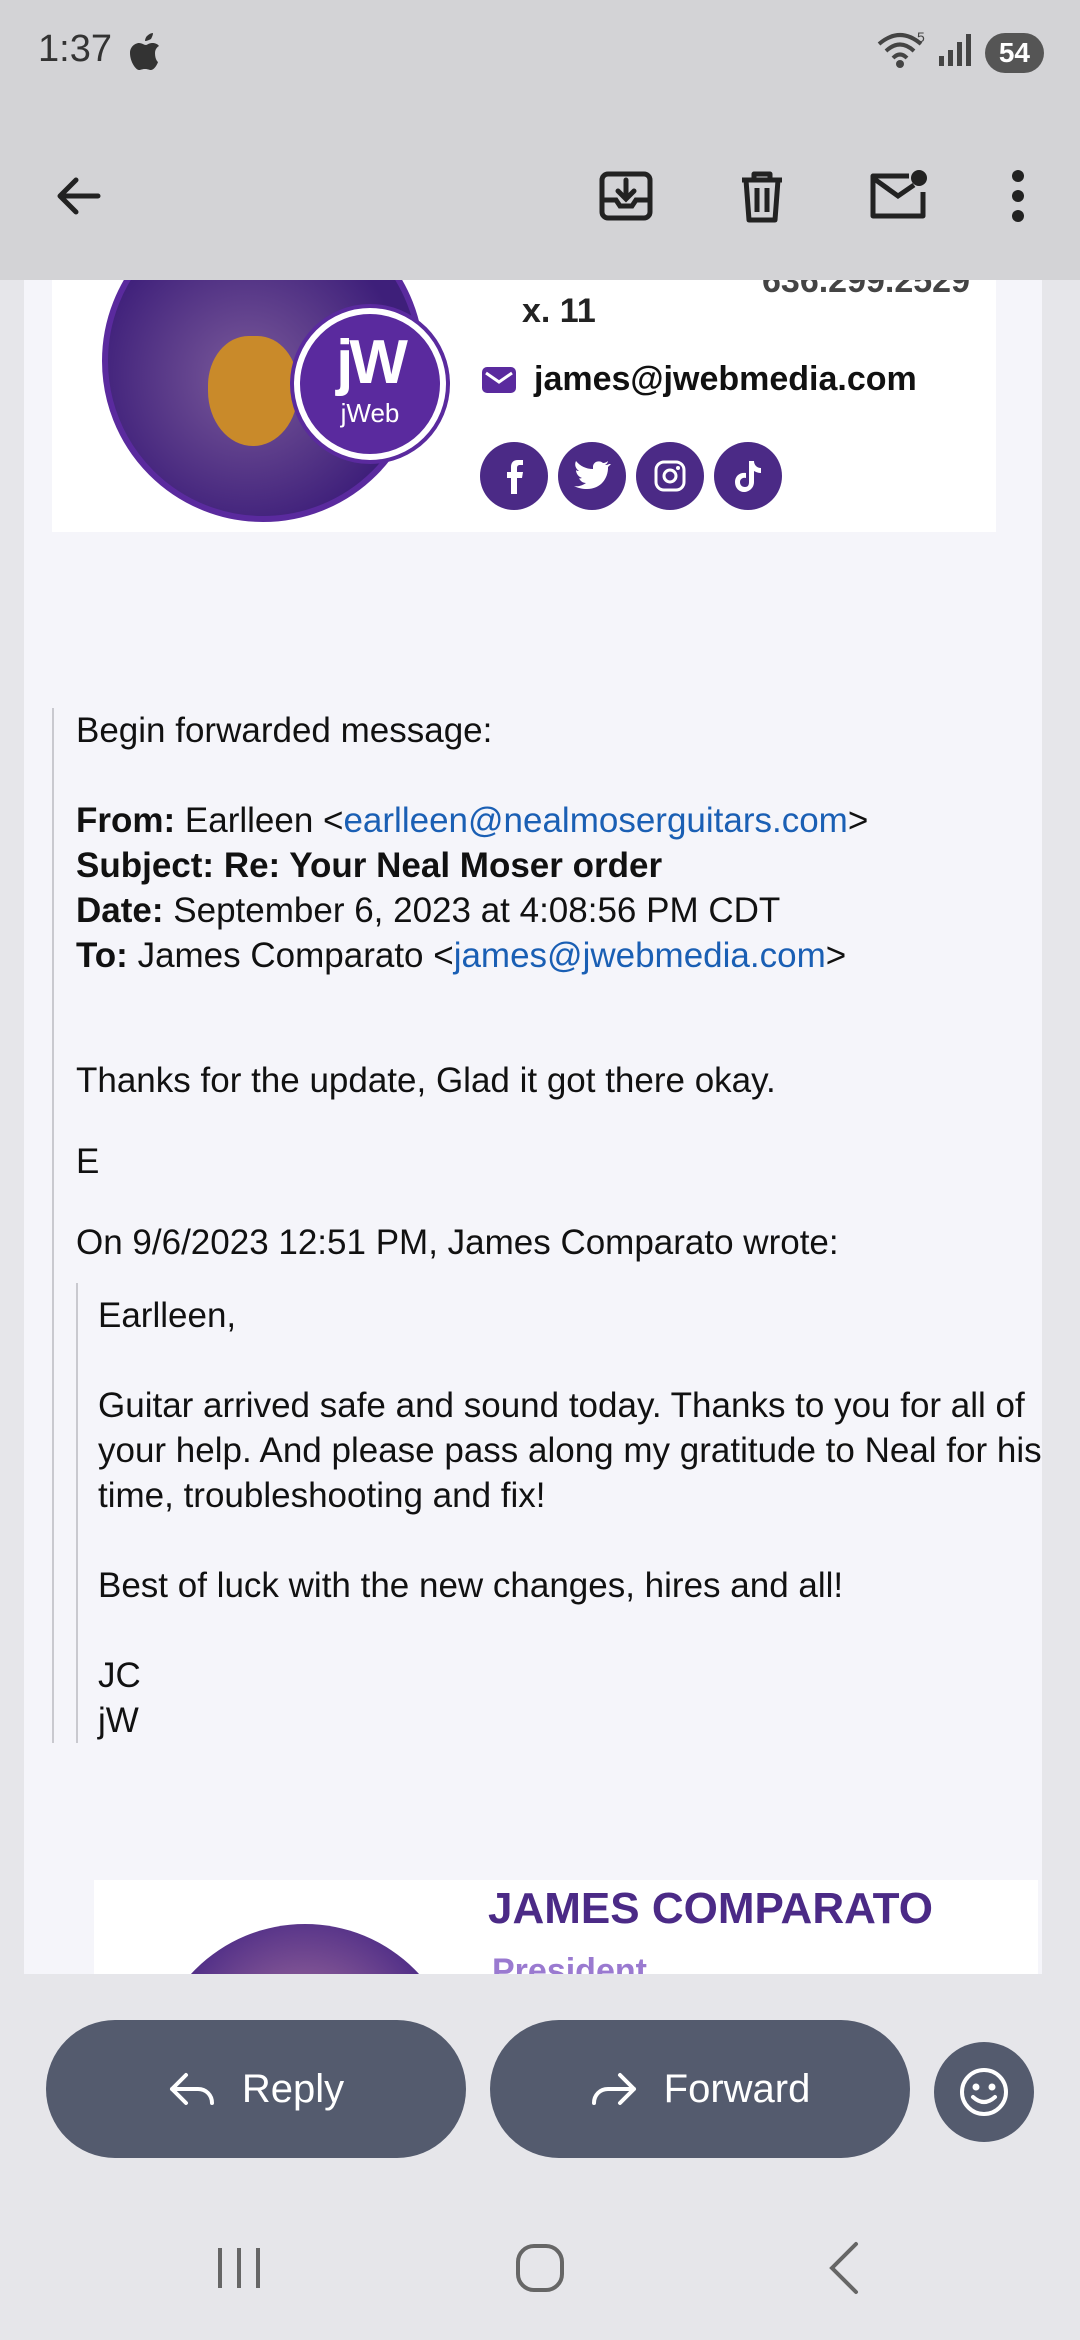  I want to click on signature-card-bottom: JAMES COMPARATO President, so click(566, 1927).